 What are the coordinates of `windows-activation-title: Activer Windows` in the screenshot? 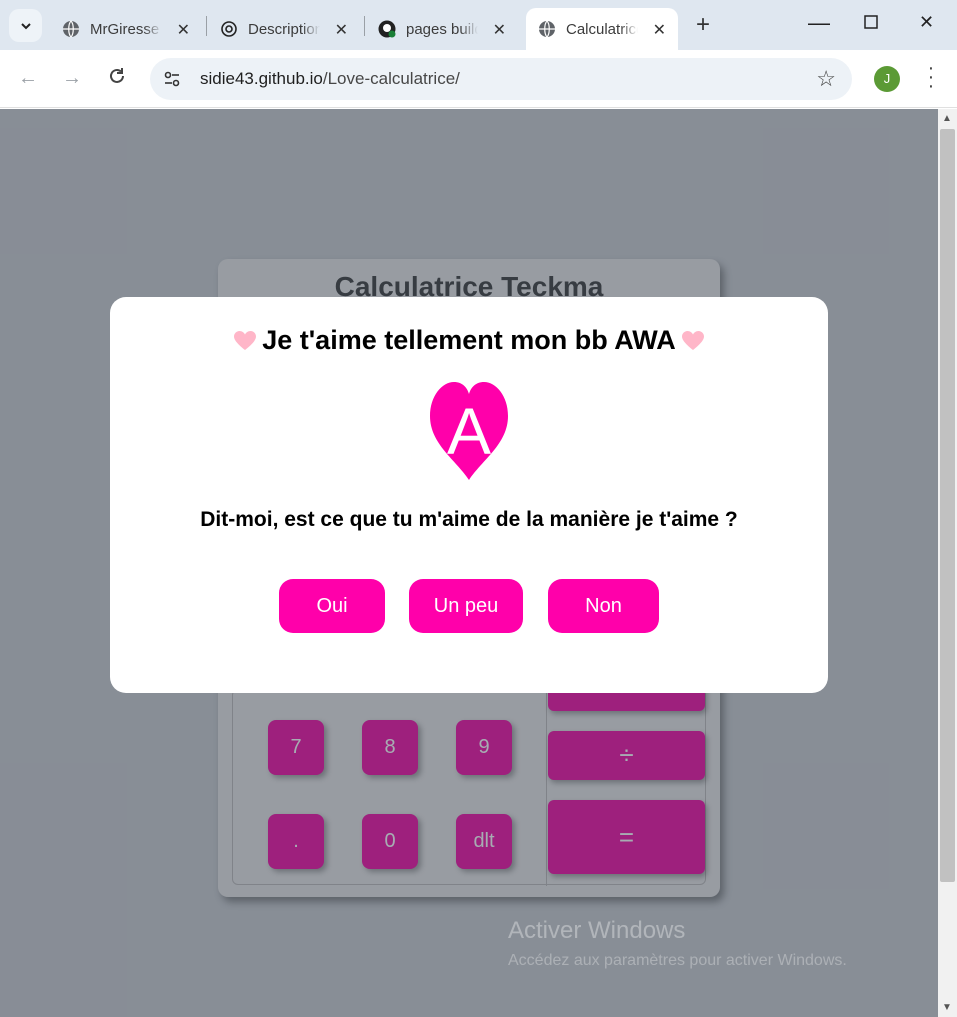 It's located at (597, 930).